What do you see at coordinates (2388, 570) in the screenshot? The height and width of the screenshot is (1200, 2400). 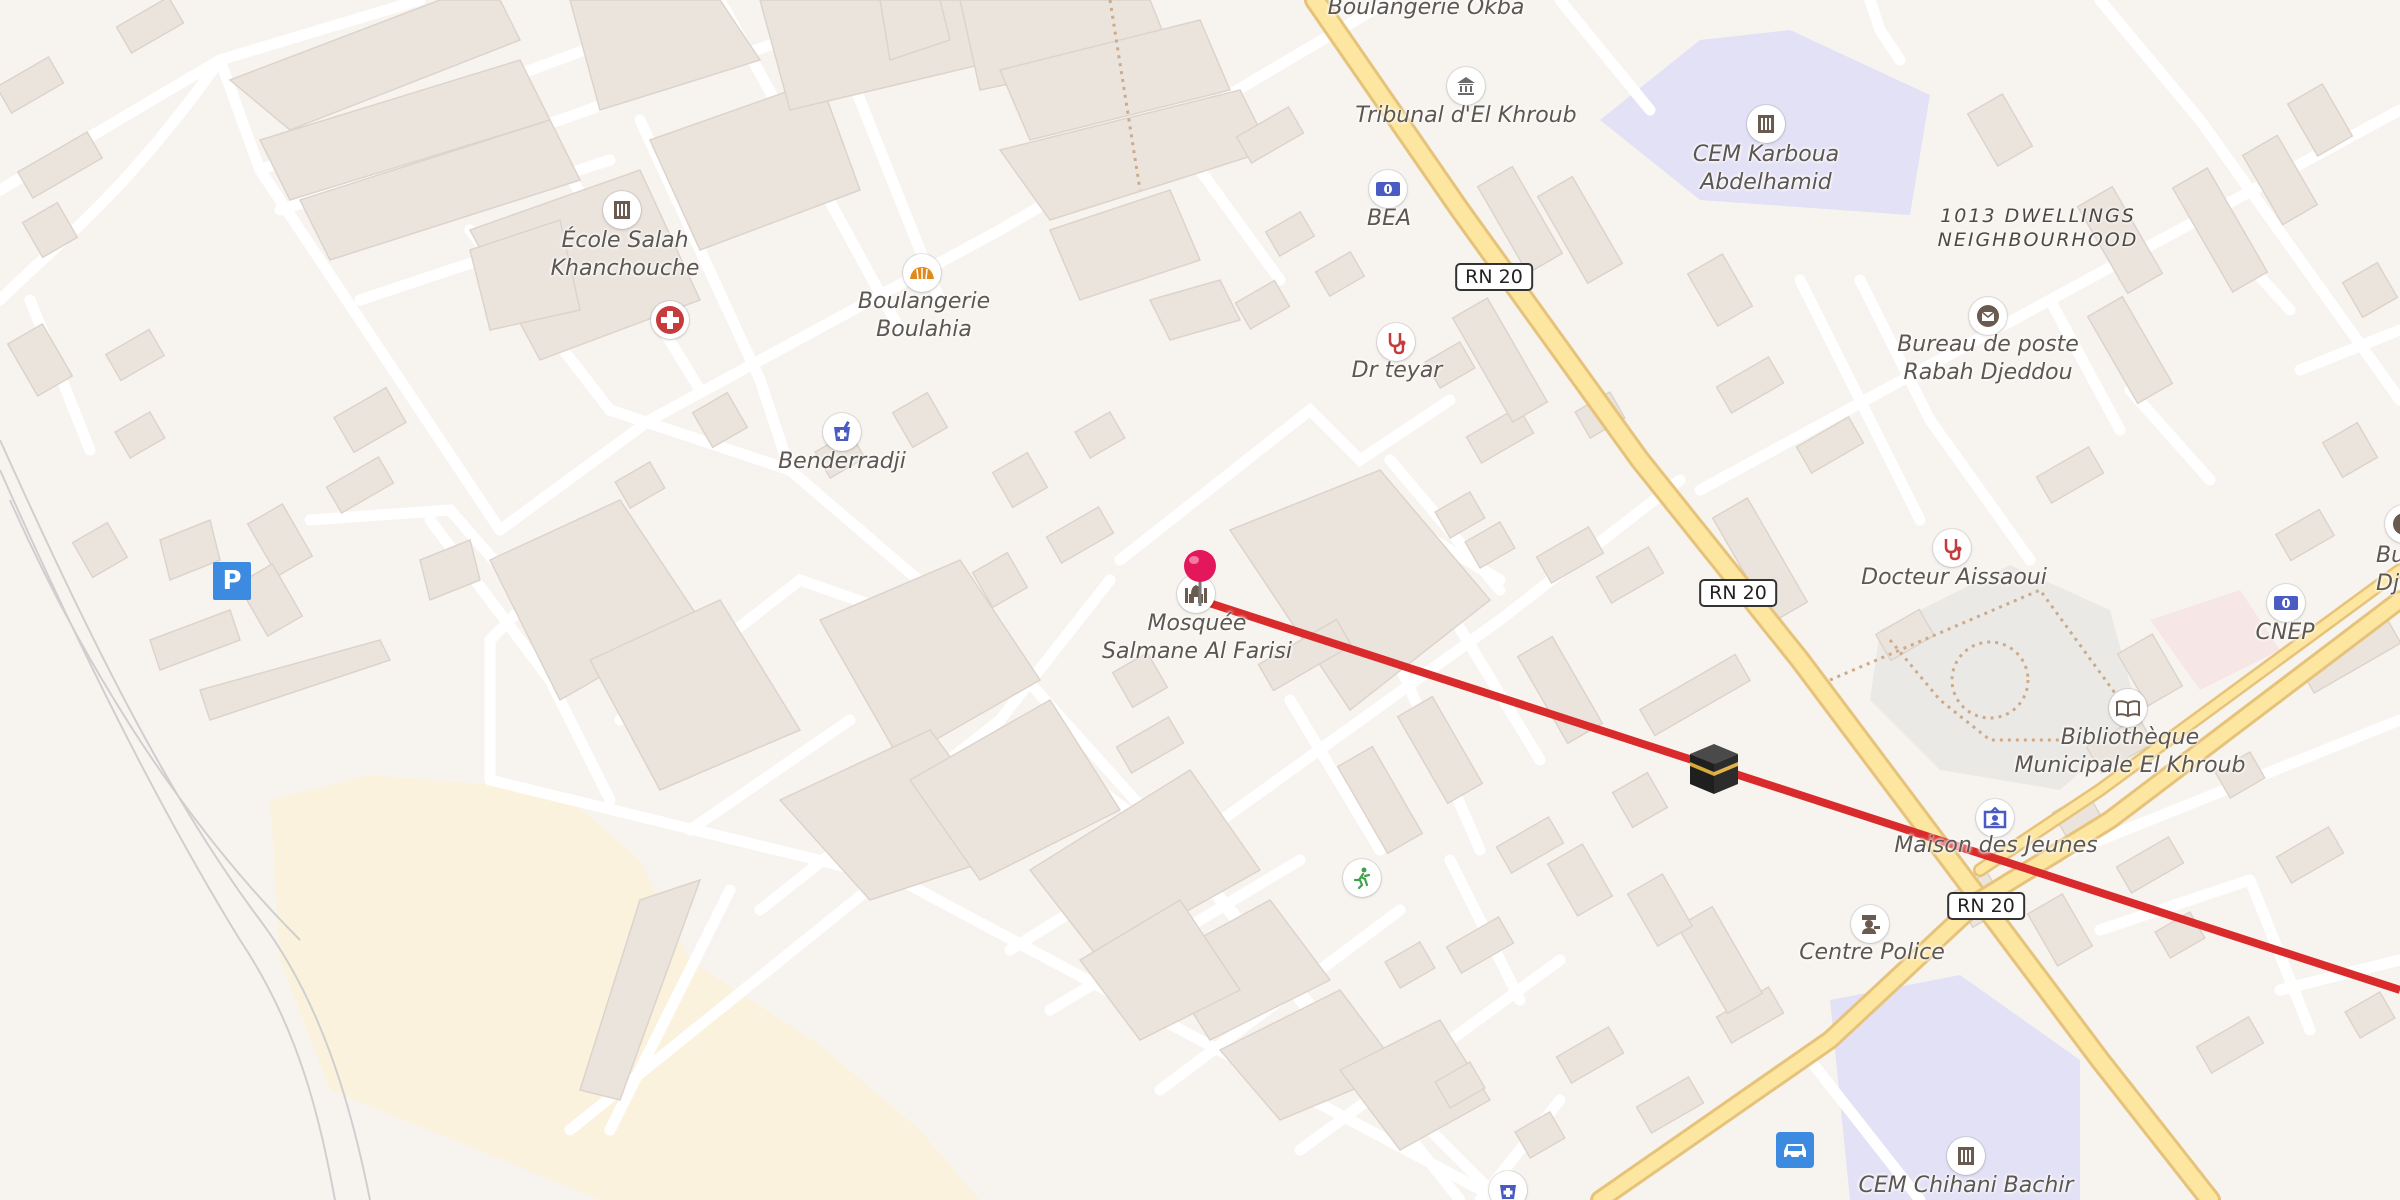 I see `poi-label: Bureau Djefe` at bounding box center [2388, 570].